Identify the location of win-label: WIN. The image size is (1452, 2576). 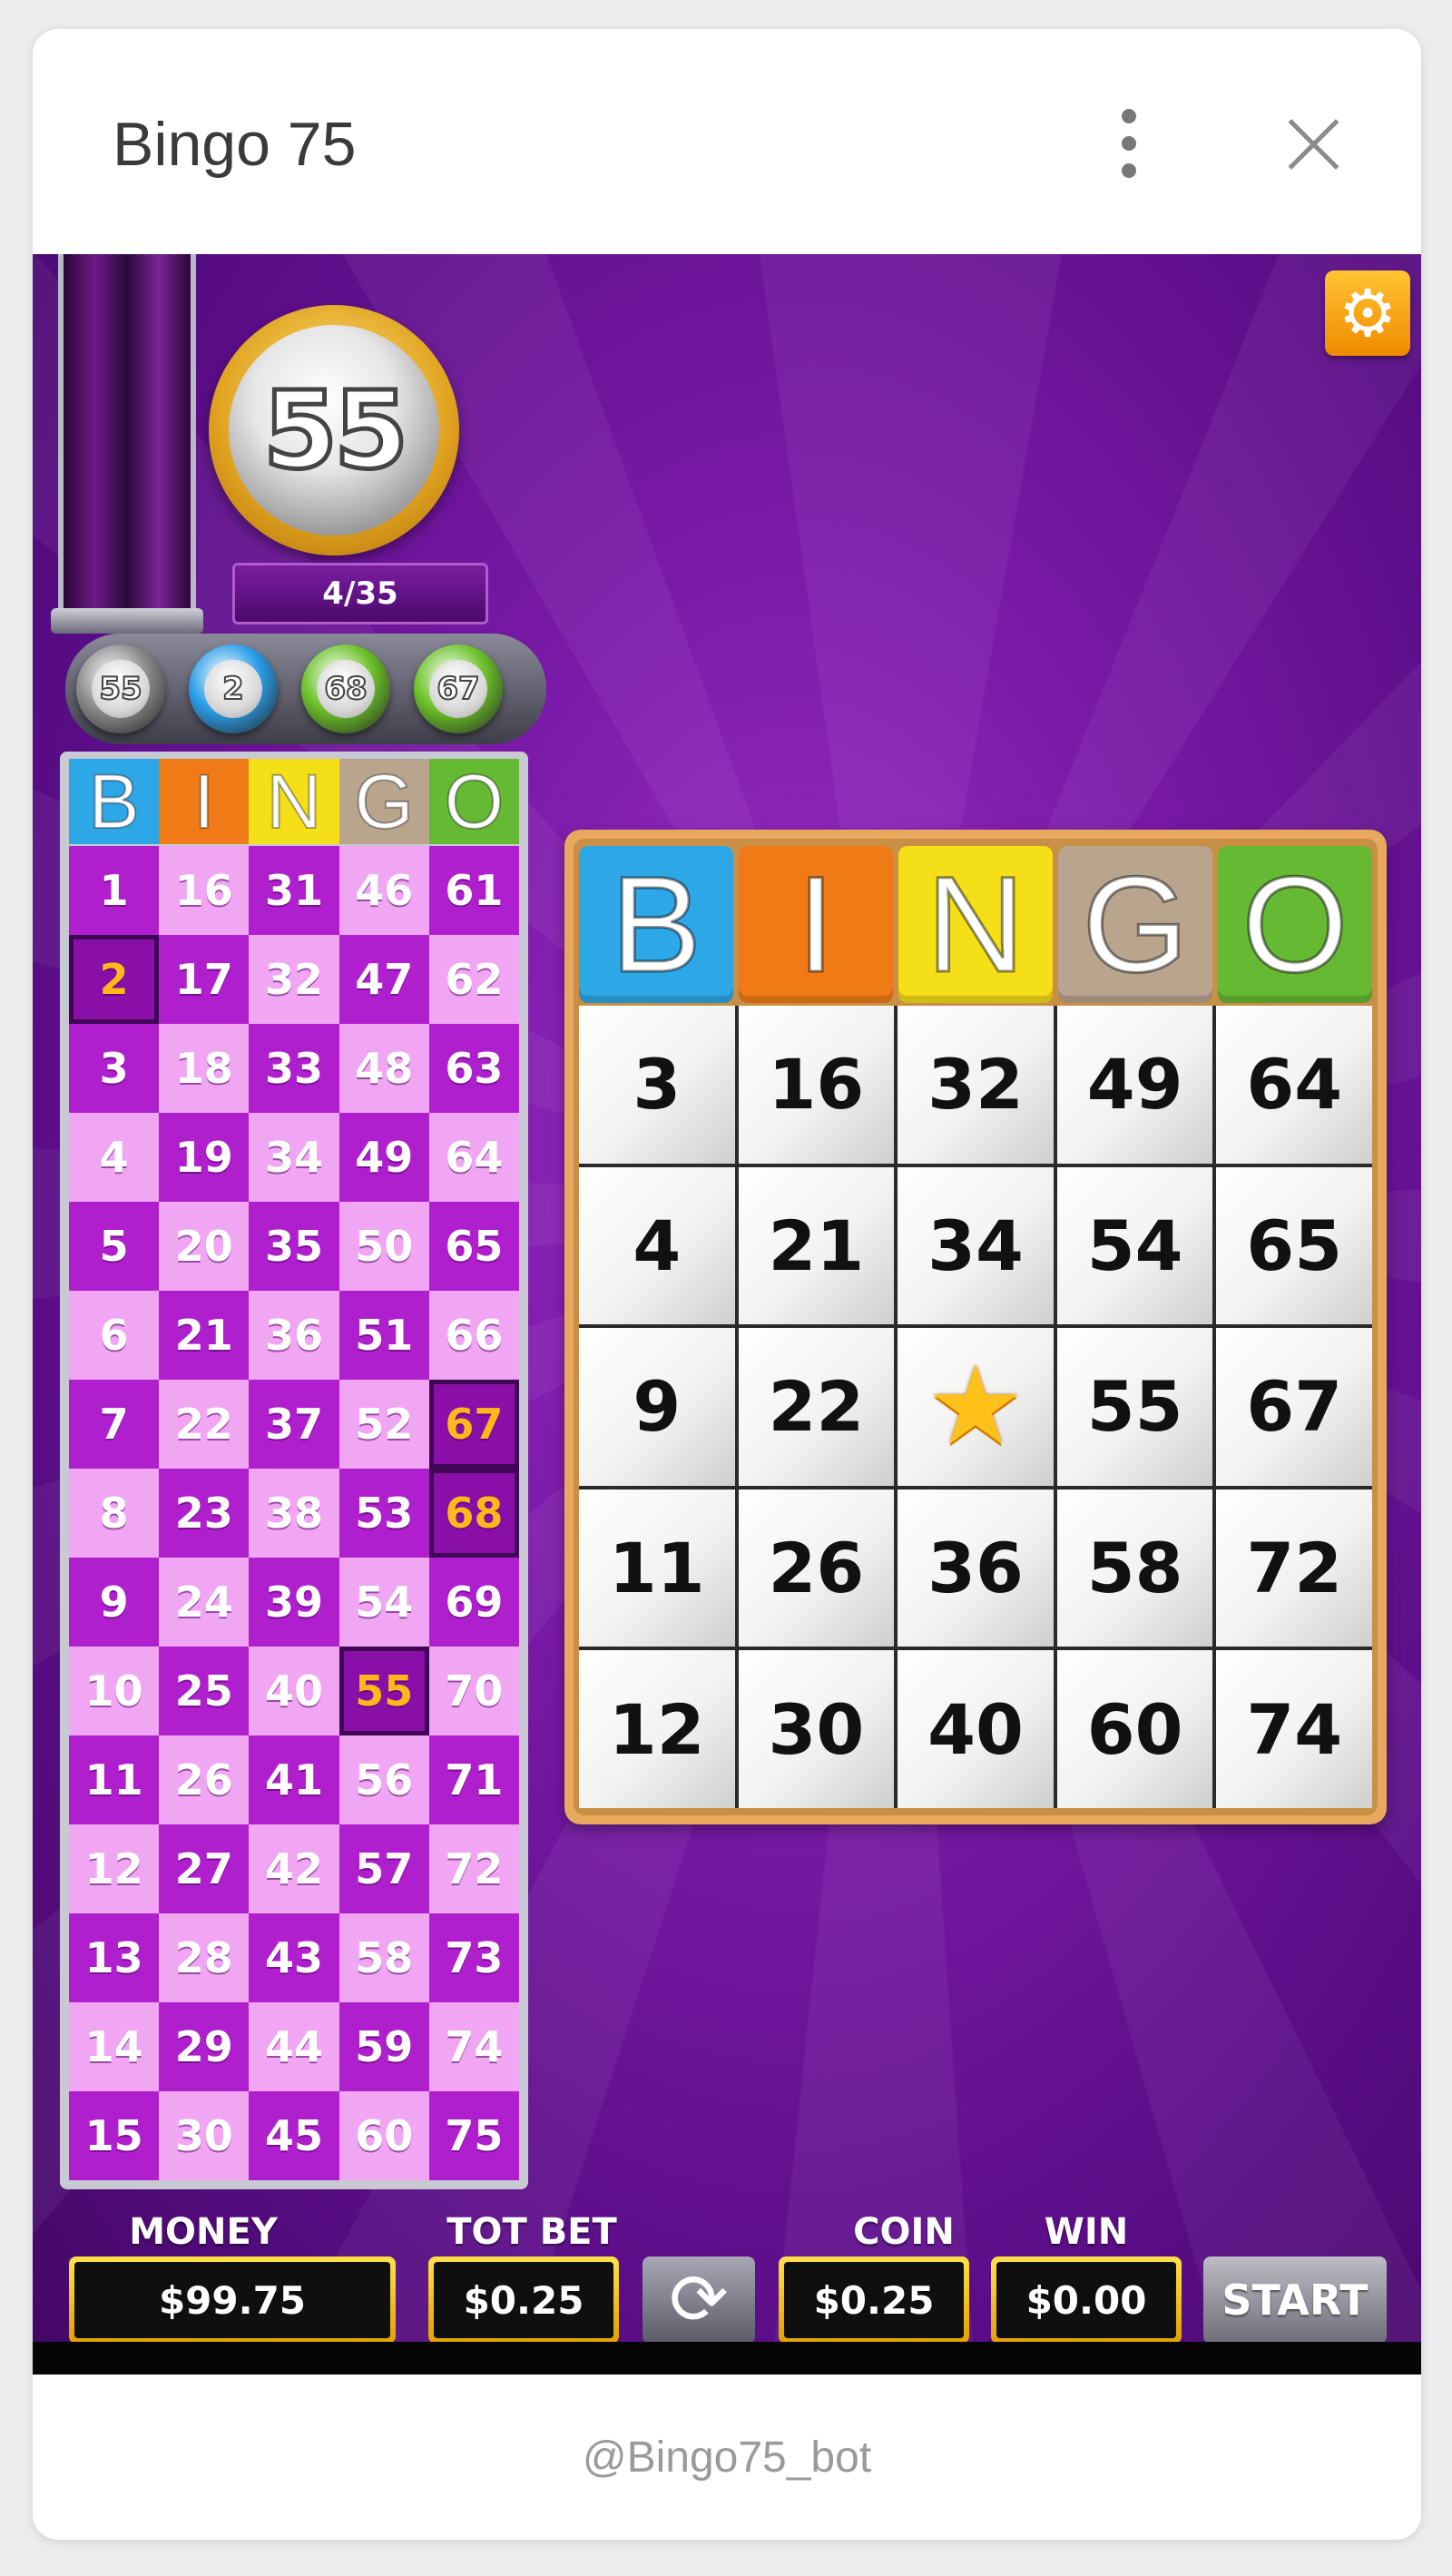
(1086, 2232).